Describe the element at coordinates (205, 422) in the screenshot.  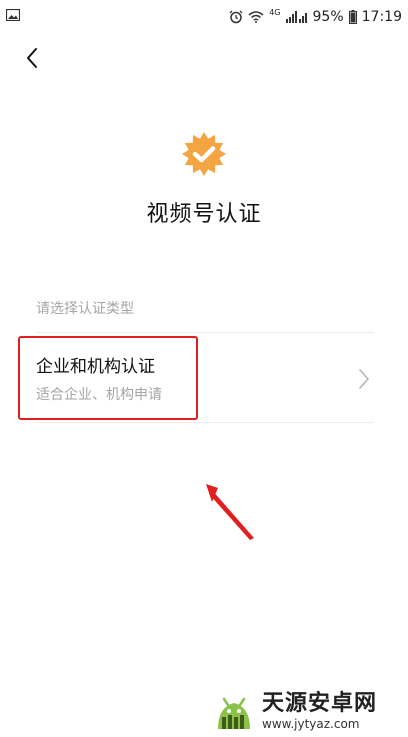
I see `divider-bottom` at that location.